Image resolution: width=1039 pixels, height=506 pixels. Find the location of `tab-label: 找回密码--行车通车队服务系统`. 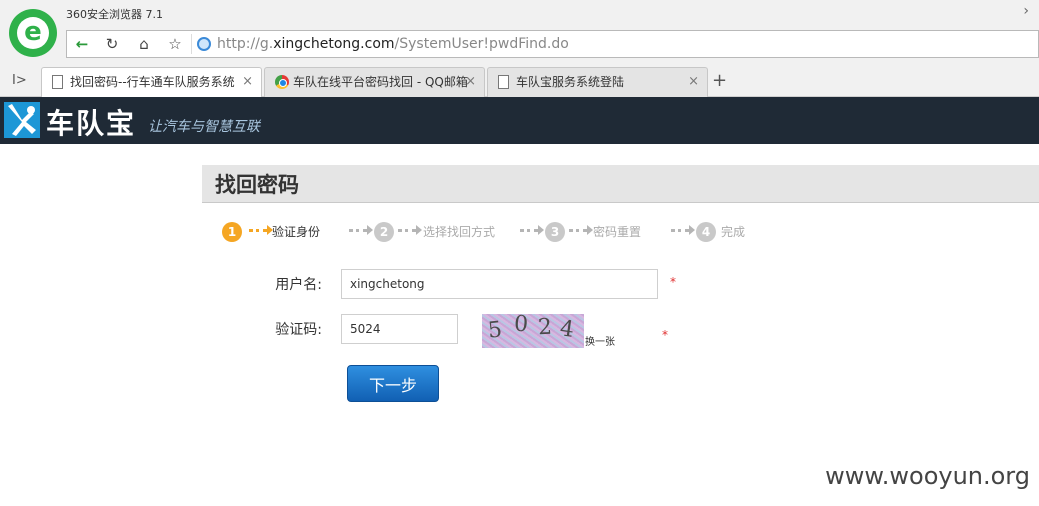

tab-label: 找回密码--行车通车队服务系统 is located at coordinates (152, 82).